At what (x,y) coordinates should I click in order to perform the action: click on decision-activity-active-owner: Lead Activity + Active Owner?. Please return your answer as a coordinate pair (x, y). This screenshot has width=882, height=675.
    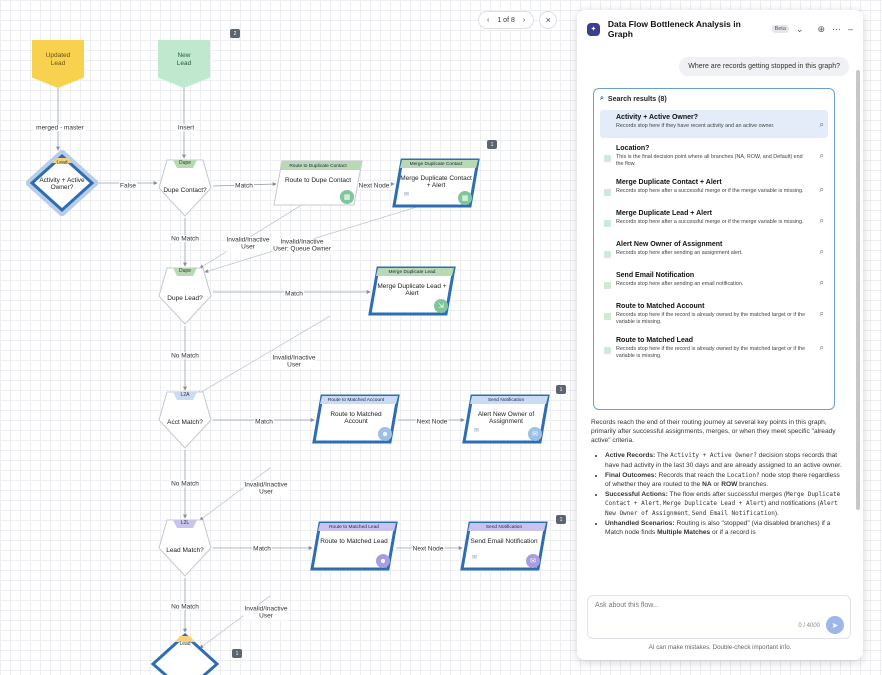
    Looking at the image, I should click on (62, 183).